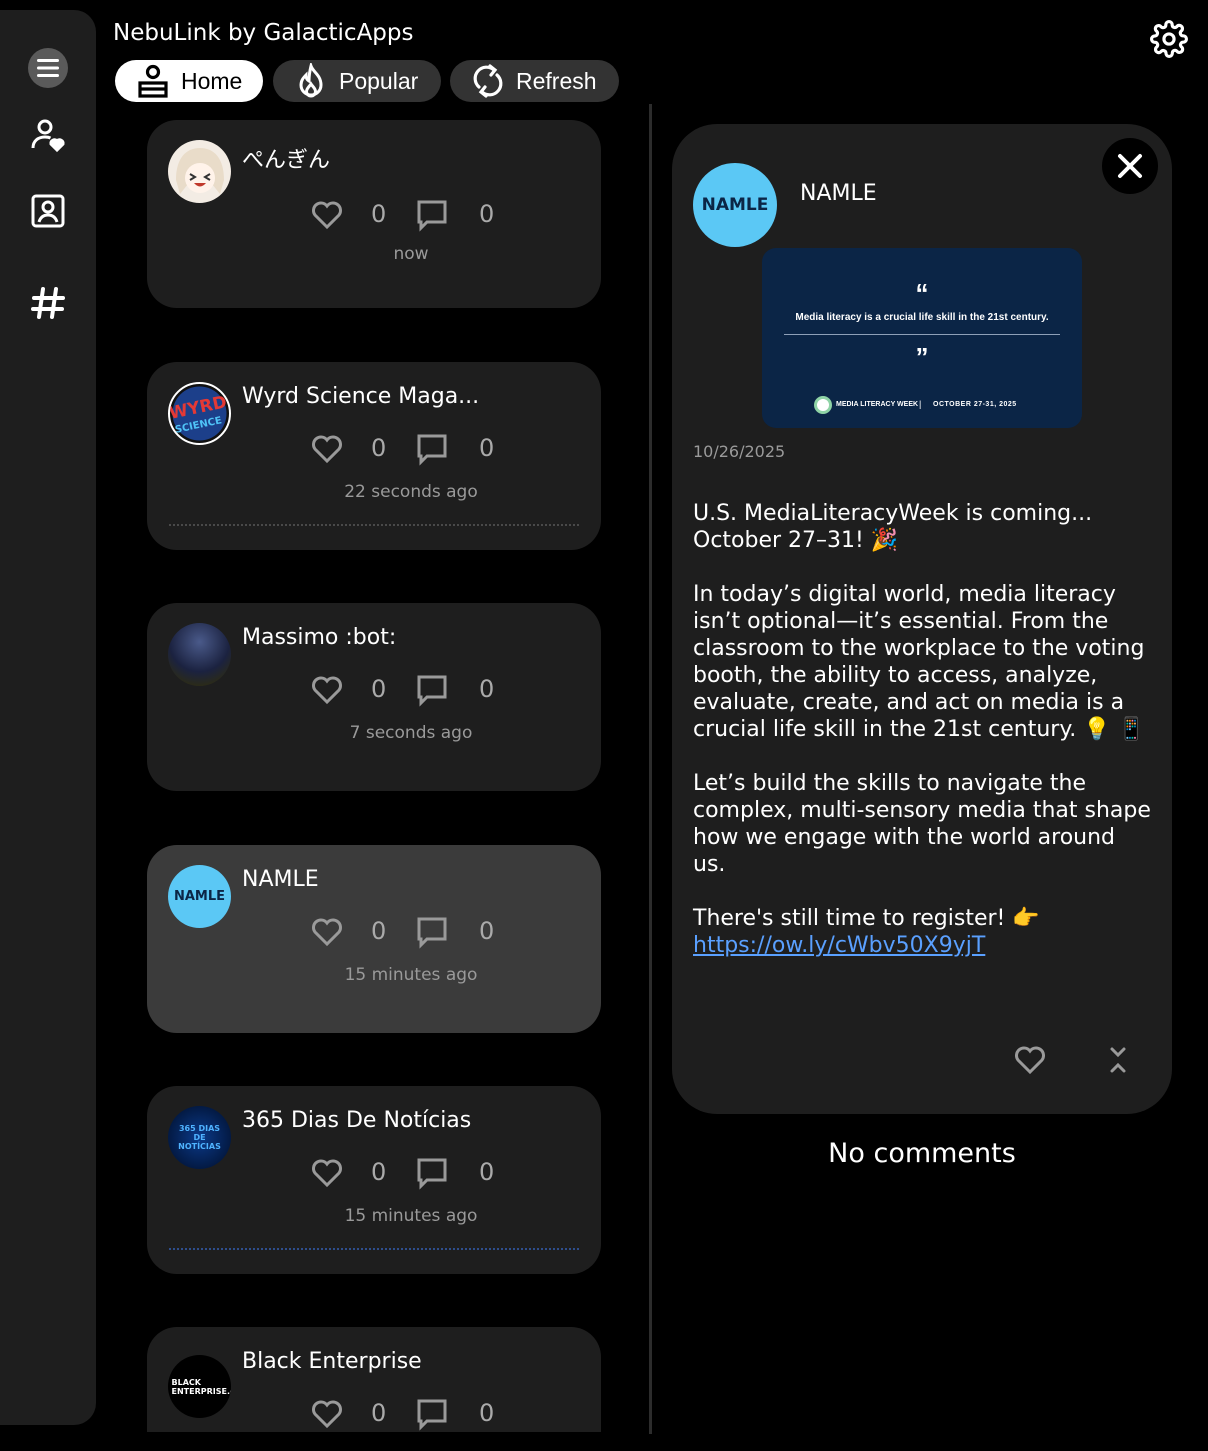 This screenshot has width=1208, height=1451. What do you see at coordinates (839, 945) in the screenshot?
I see `register-link: https://ow.ly/cWbv50X9yjT` at bounding box center [839, 945].